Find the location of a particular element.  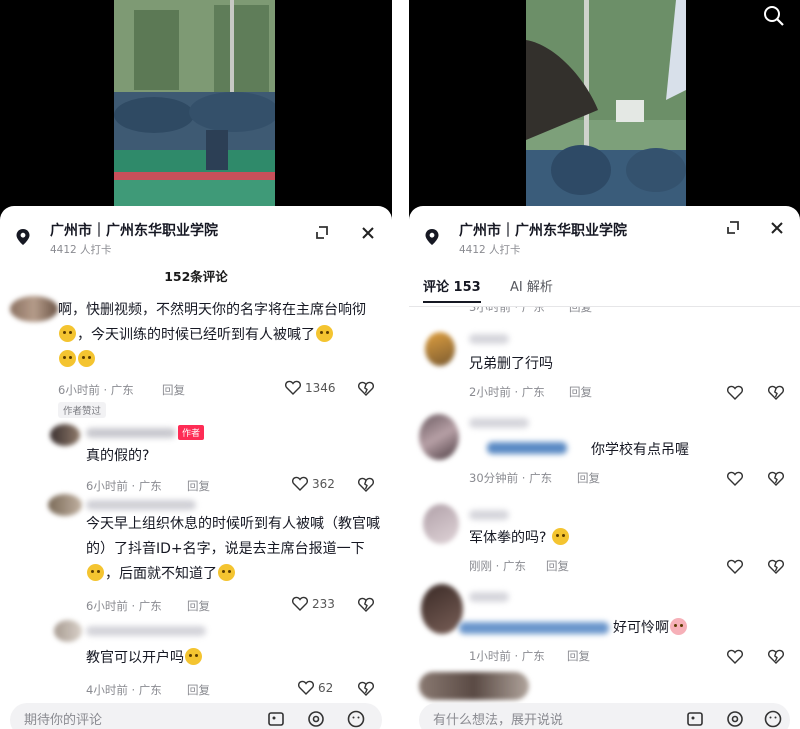

tab-ai-analysis: AI 解析 is located at coordinates (531, 285).